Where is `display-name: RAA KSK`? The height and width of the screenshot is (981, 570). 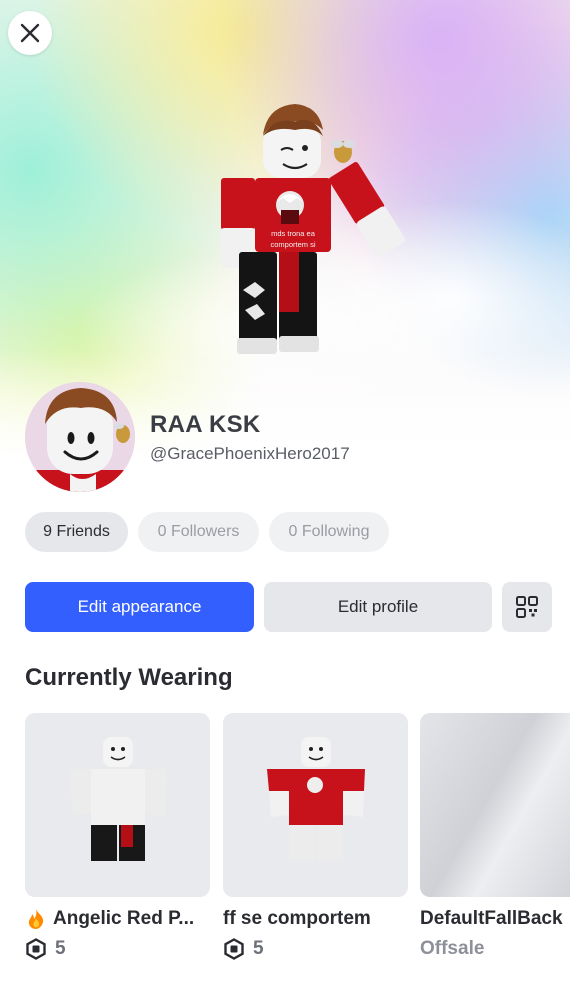 display-name: RAA KSK is located at coordinates (205, 424).